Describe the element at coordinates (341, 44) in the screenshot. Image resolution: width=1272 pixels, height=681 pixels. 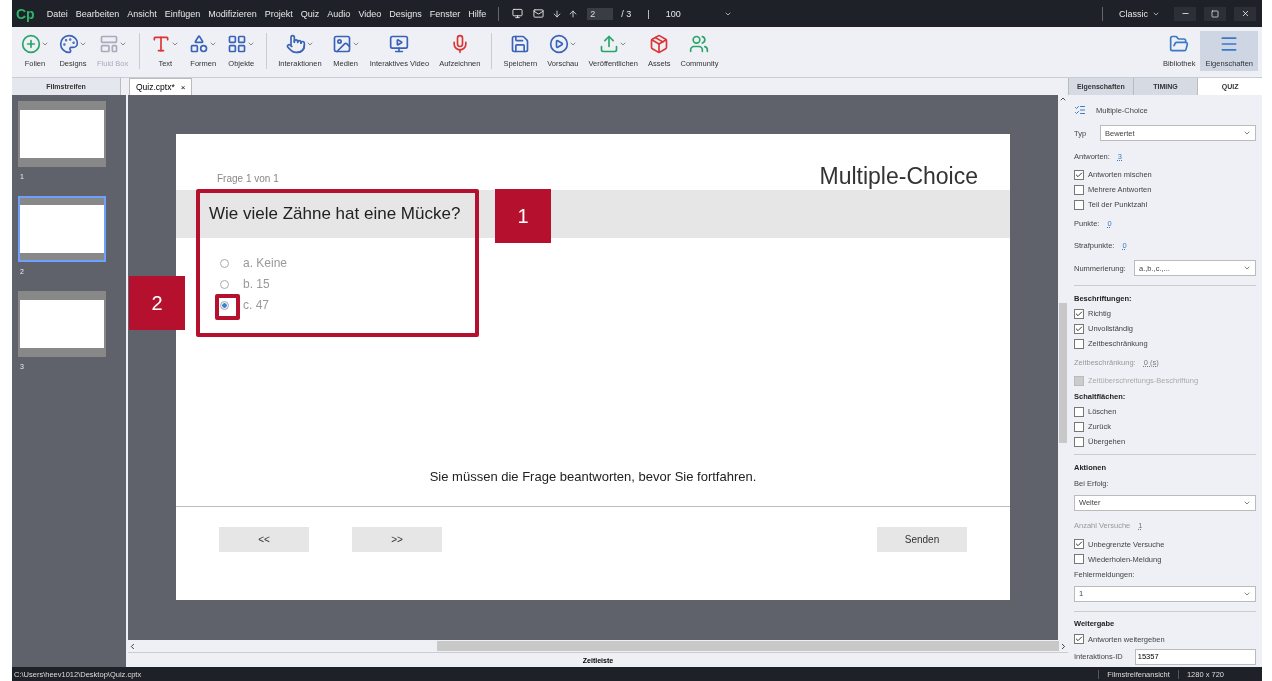
I see `image-icon` at that location.